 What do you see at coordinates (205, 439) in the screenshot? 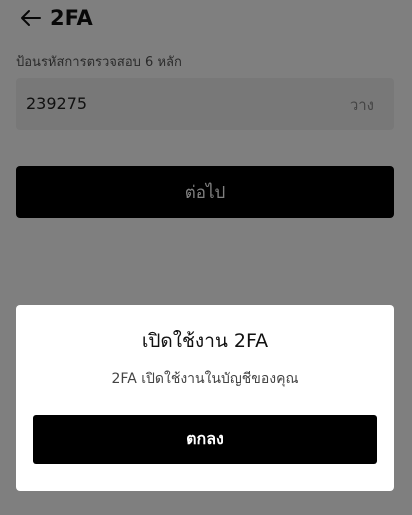
I see `ok-button: ตกลง` at bounding box center [205, 439].